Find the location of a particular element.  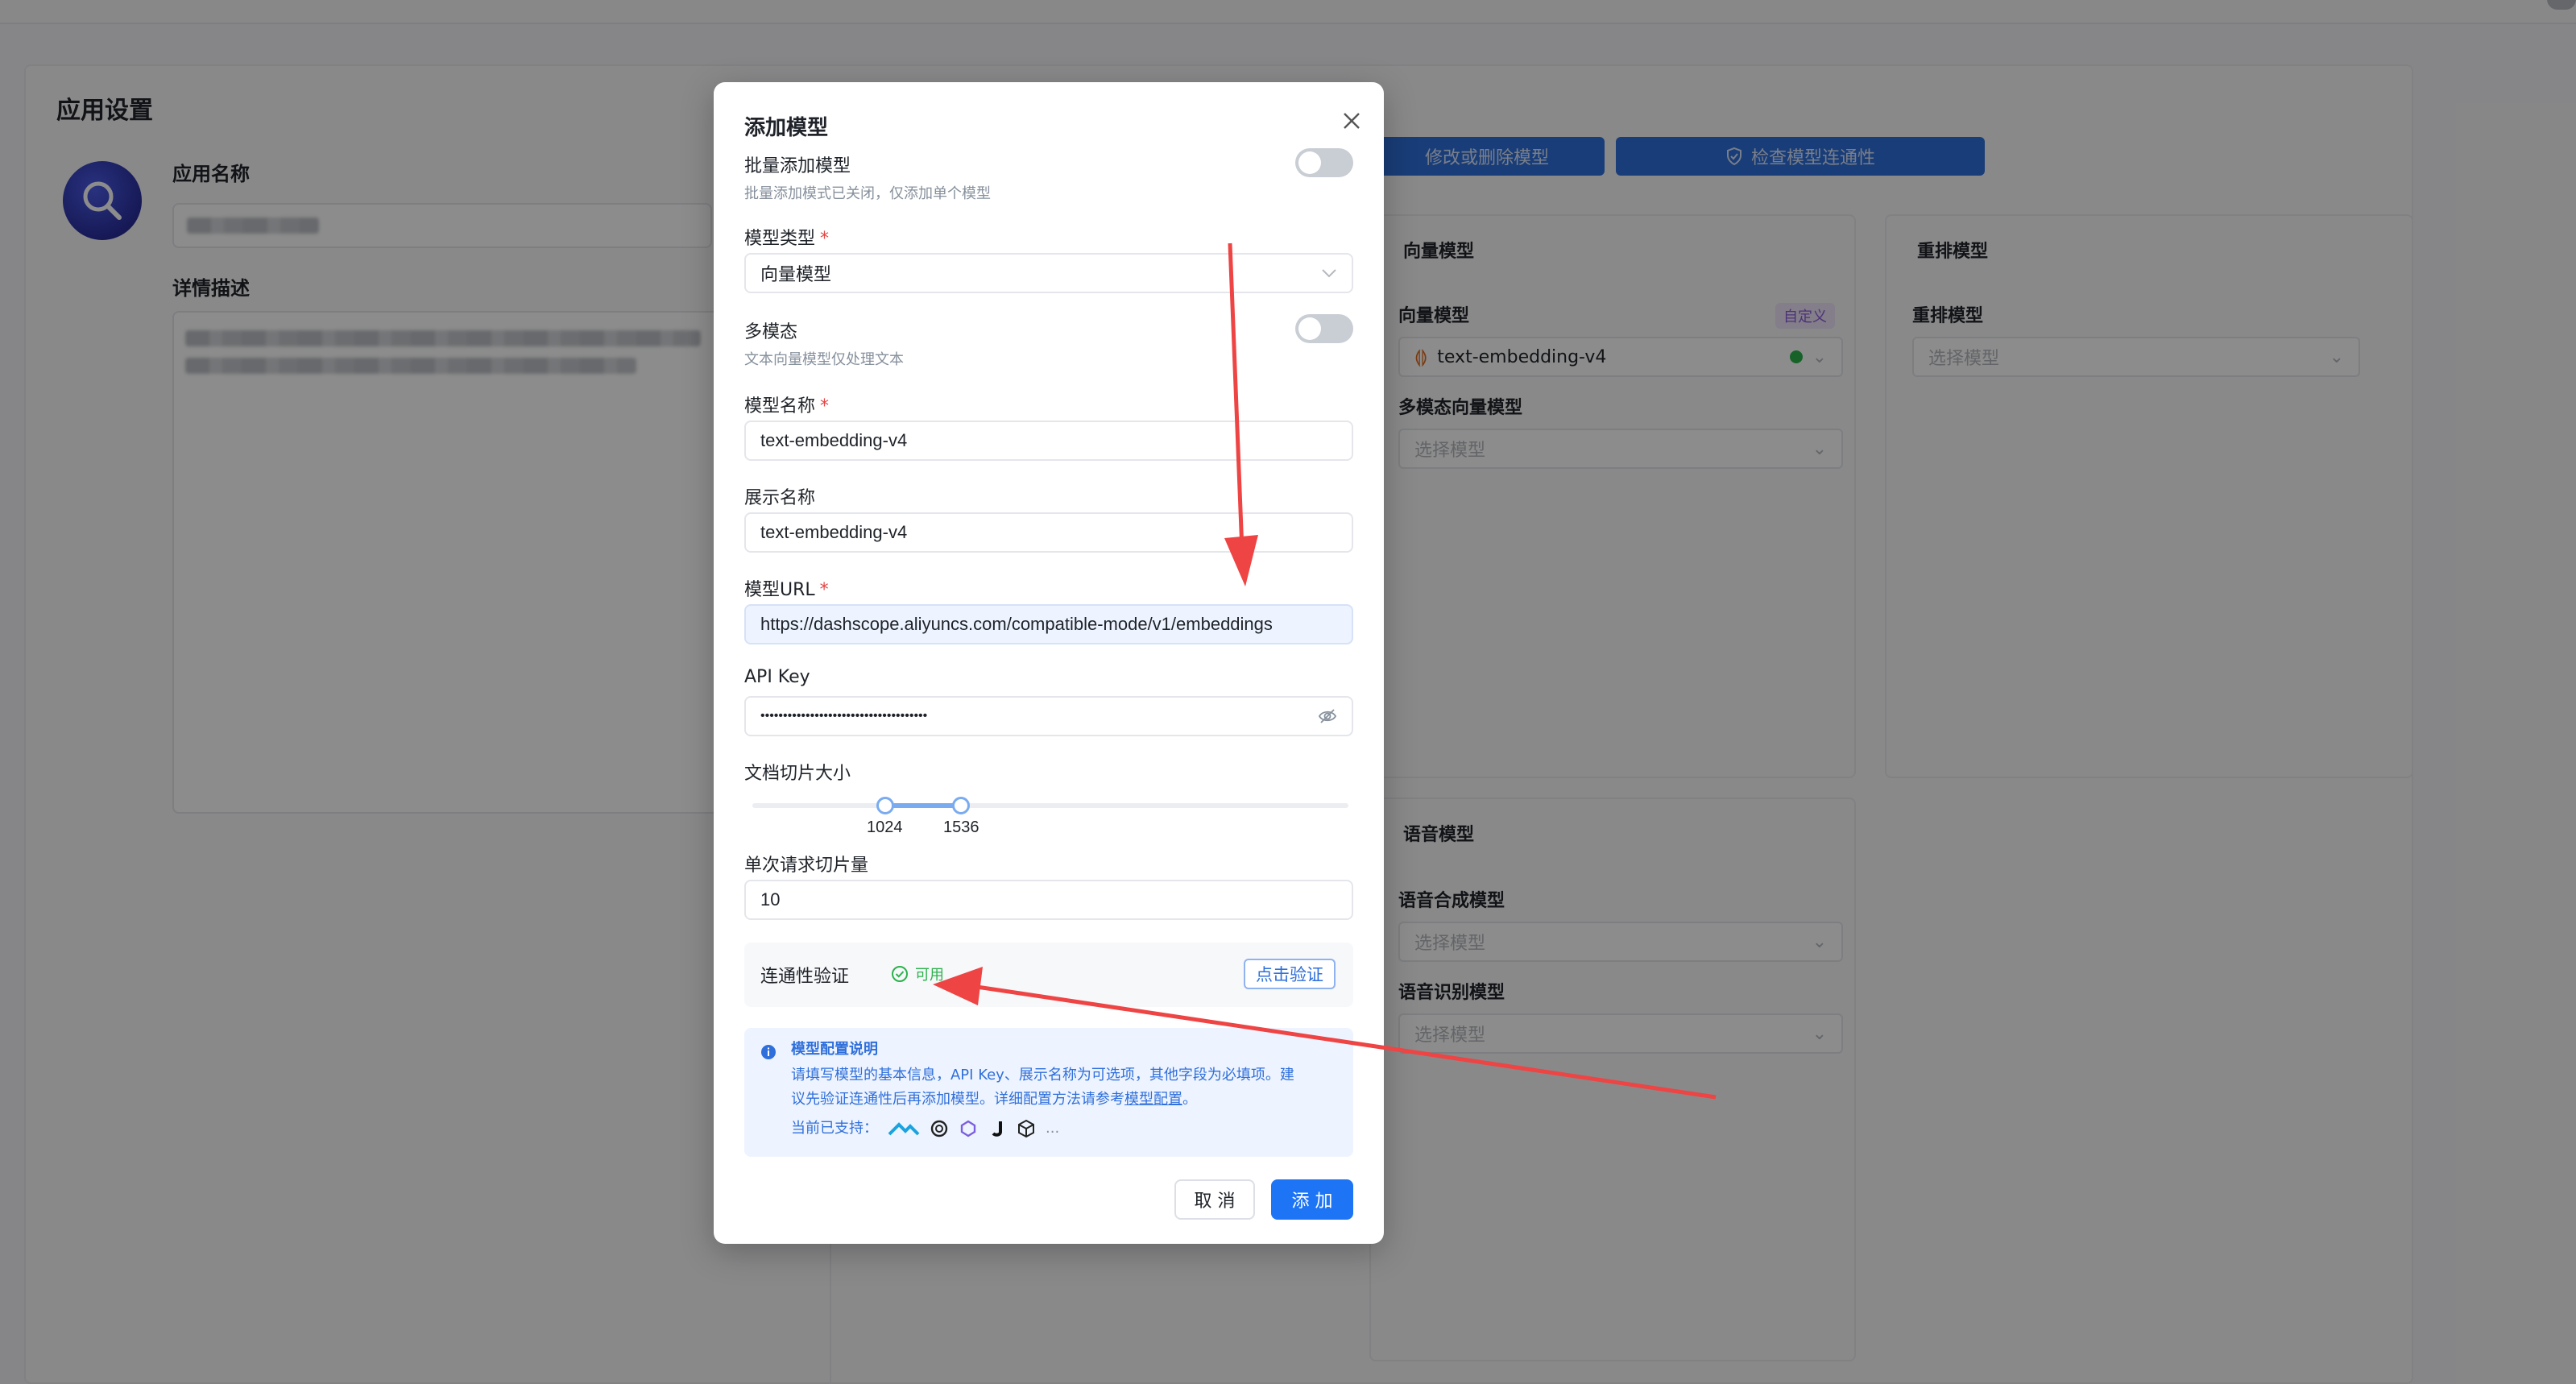

connectivity-section: 连通性验证 可用 点击验证 is located at coordinates (1048, 975).